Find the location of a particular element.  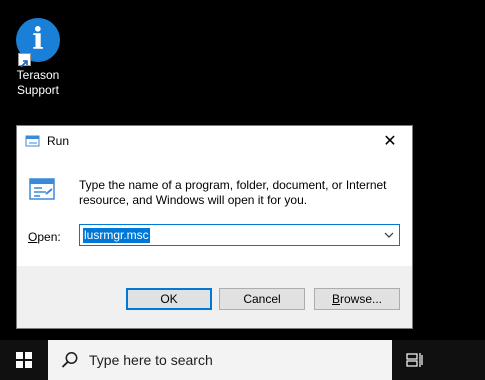

run-icon is located at coordinates (32, 140).